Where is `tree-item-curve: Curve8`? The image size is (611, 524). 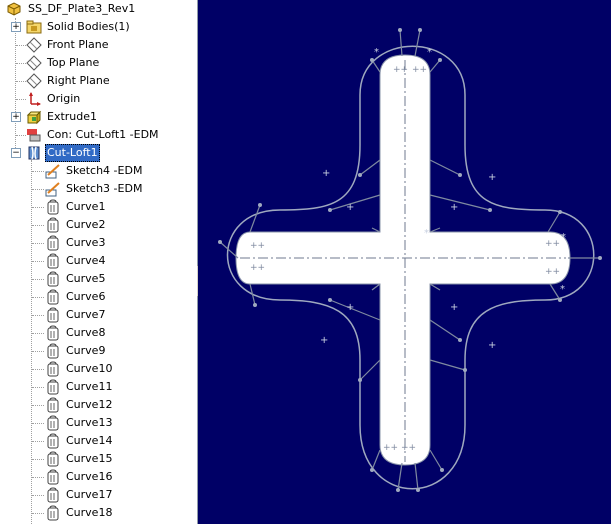 tree-item-curve: Curve8 is located at coordinates (98, 333).